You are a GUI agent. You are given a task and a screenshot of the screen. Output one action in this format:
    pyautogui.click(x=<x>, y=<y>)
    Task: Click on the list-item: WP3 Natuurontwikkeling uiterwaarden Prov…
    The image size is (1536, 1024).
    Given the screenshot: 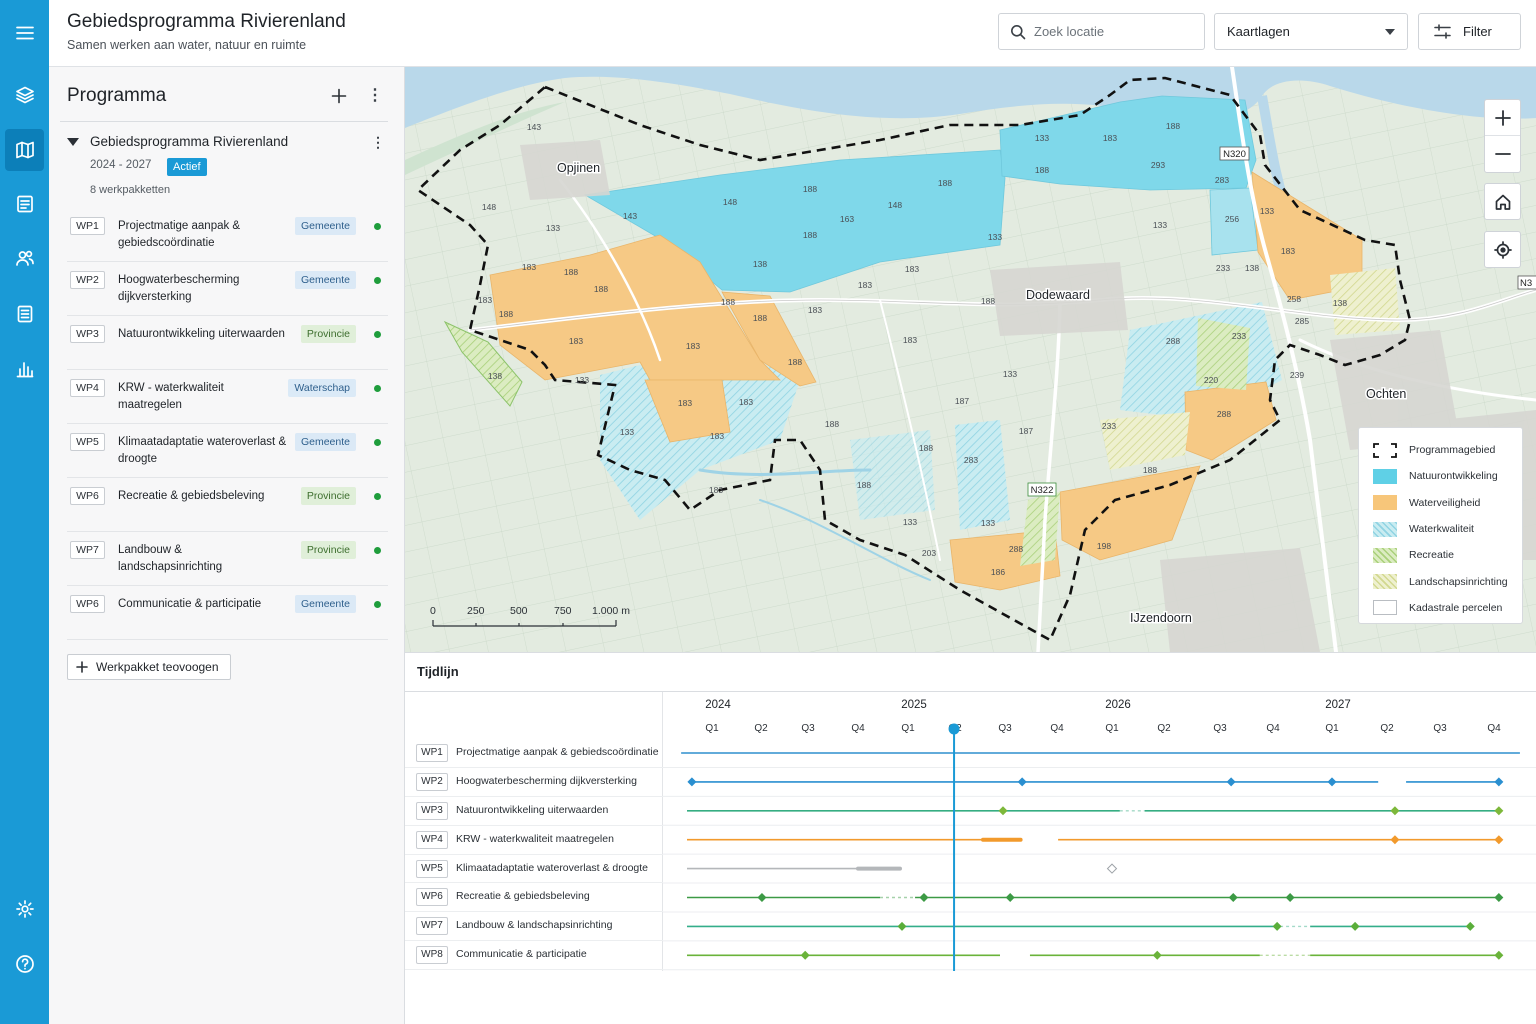 What is the action you would take?
    pyautogui.click(x=227, y=343)
    